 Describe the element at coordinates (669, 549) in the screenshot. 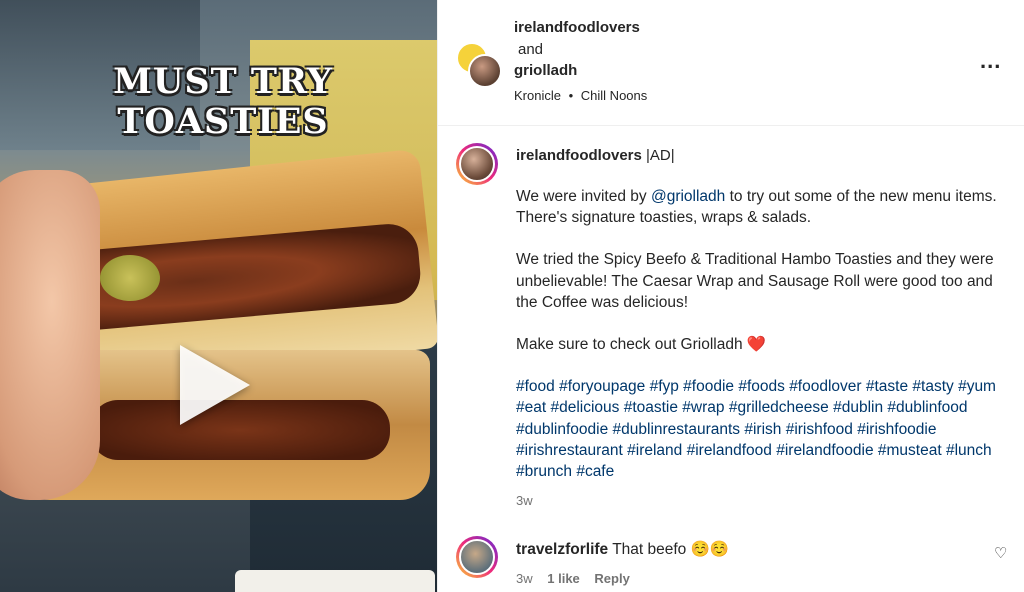

I see `comment-body: That beefo ☺️☺️` at that location.